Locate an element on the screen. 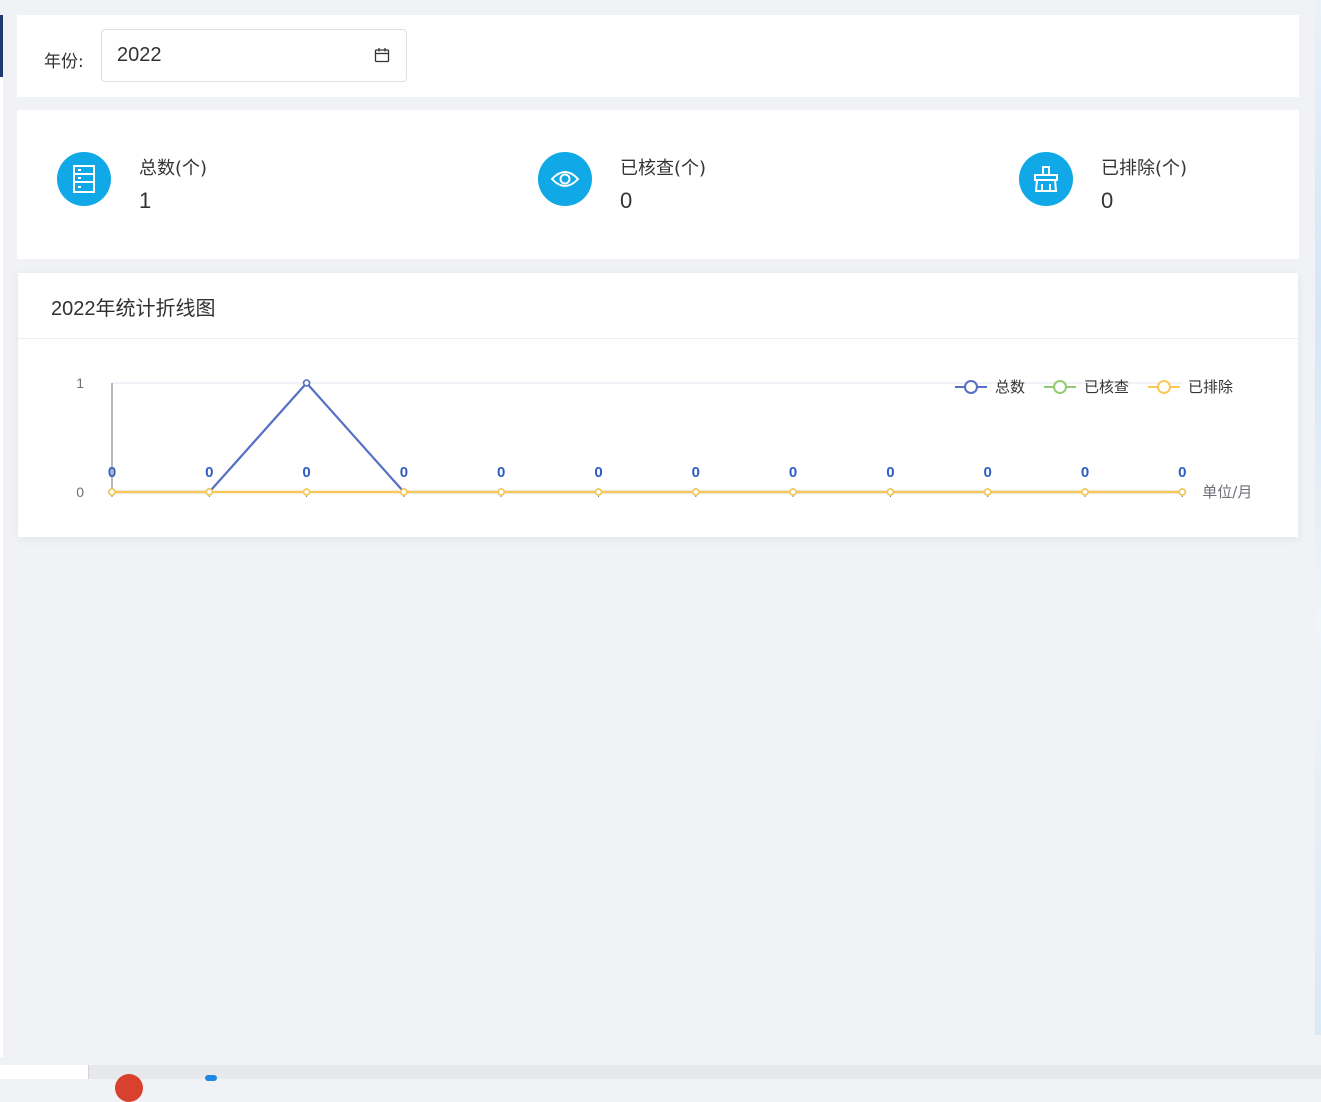  year-label: 年份: is located at coordinates (64, 62).